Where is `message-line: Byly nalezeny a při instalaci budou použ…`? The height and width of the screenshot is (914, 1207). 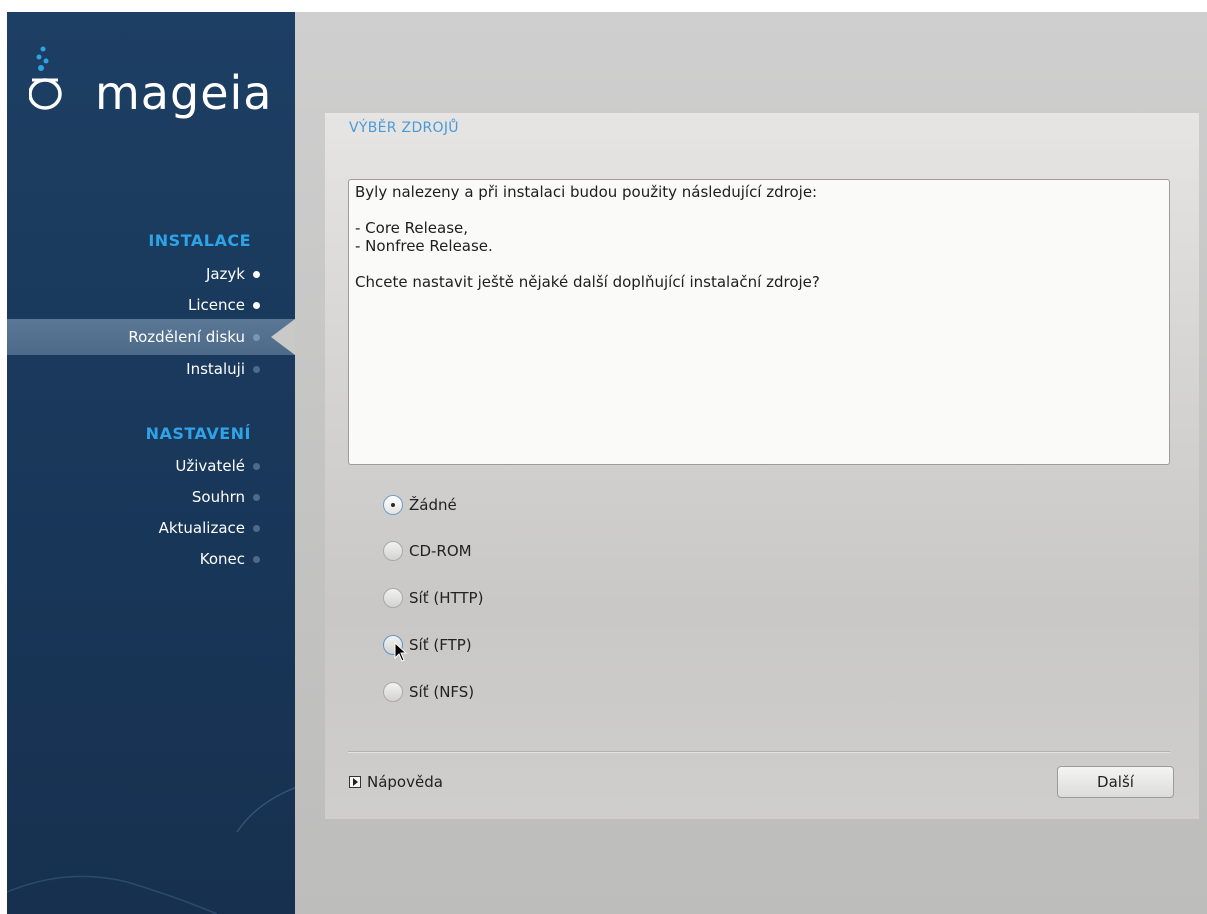 message-line: Byly nalezeny a při instalaci budou použ… is located at coordinates (586, 192).